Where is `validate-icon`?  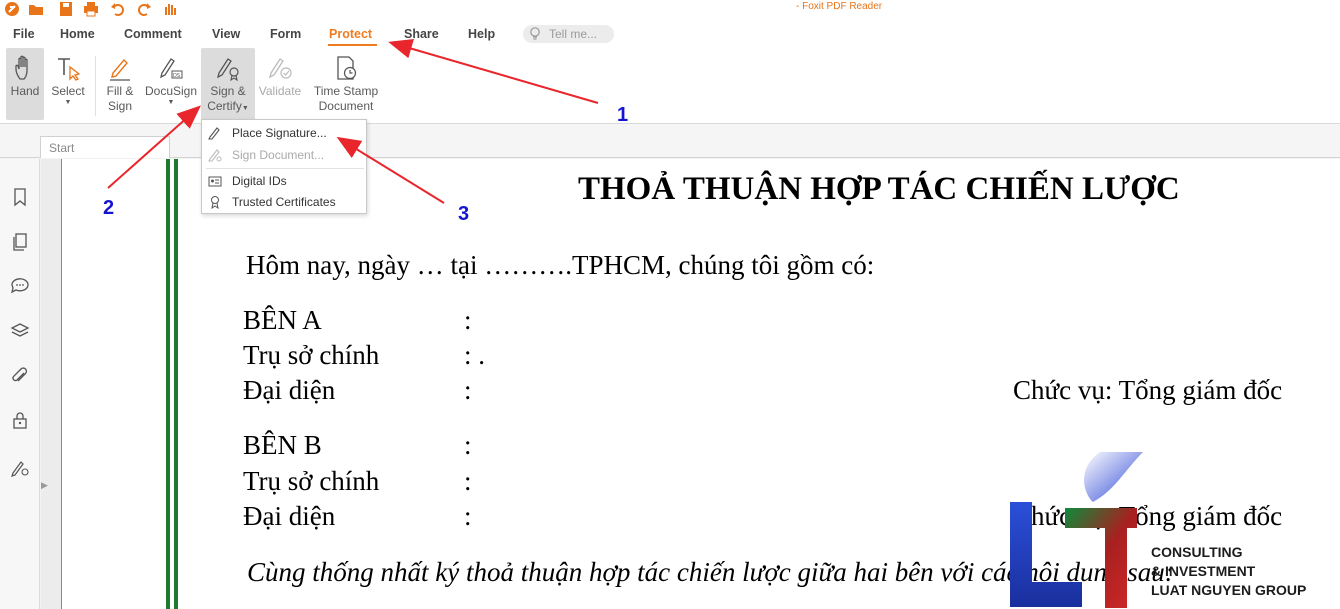
validate-icon is located at coordinates (280, 68).